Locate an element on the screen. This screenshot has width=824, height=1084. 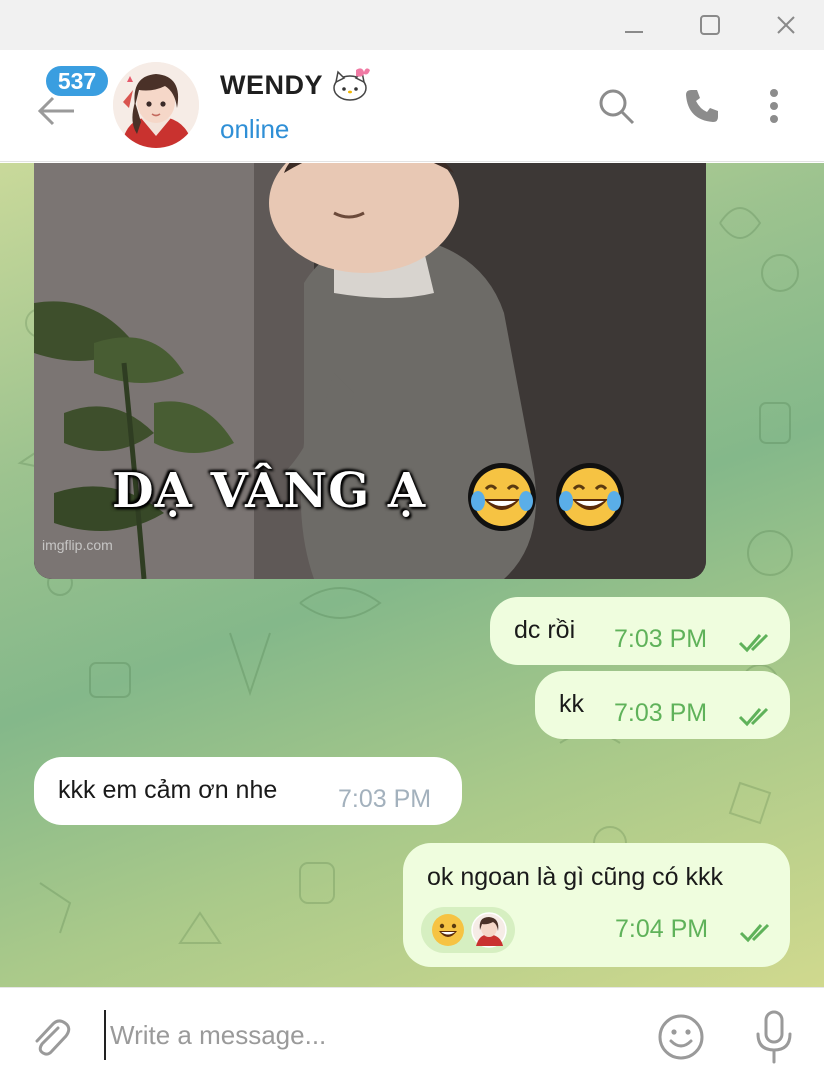
close-icon is located at coordinates (786, 25).